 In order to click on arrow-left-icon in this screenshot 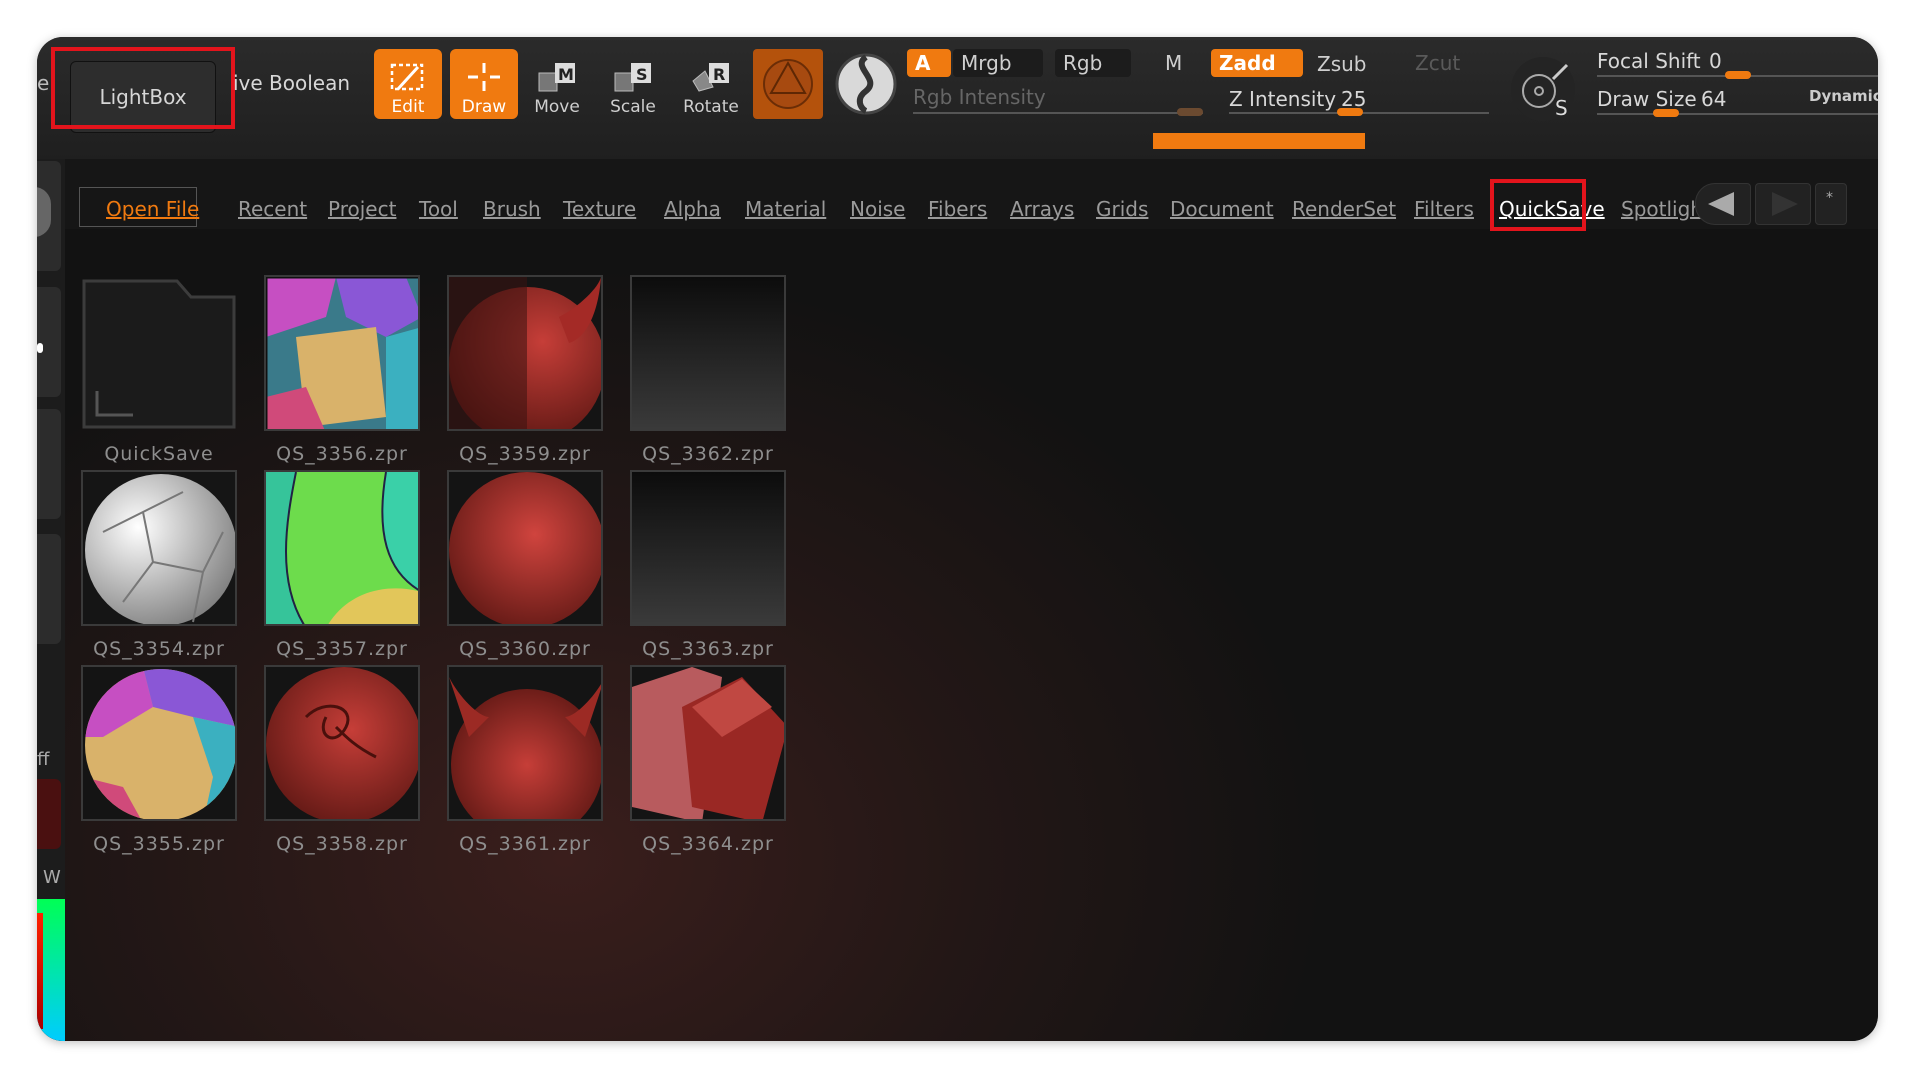, I will do `click(1721, 204)`.